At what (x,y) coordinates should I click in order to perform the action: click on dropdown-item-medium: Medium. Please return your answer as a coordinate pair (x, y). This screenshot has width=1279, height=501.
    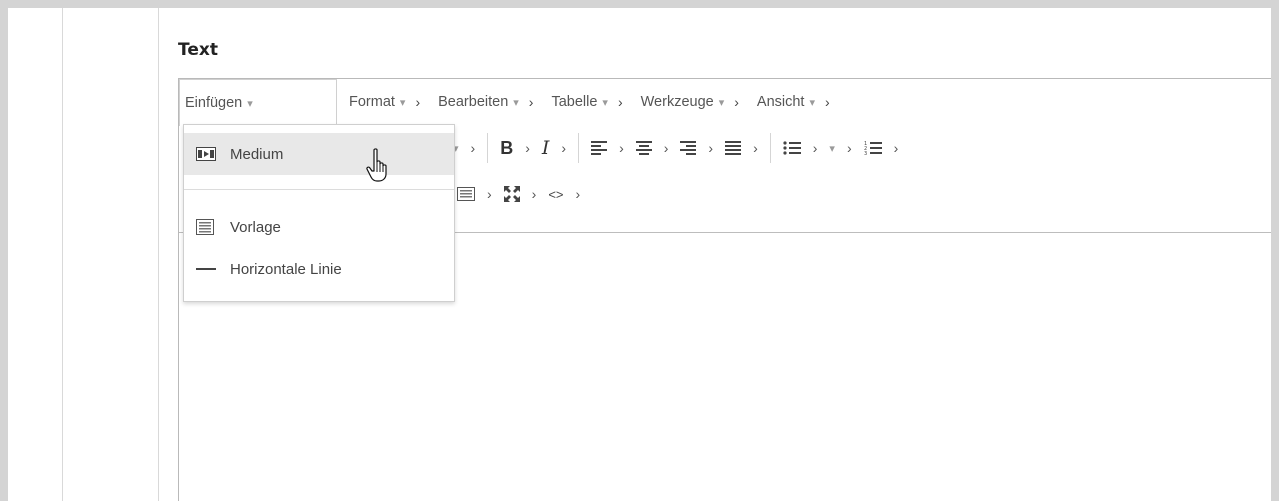
    Looking at the image, I should click on (319, 154).